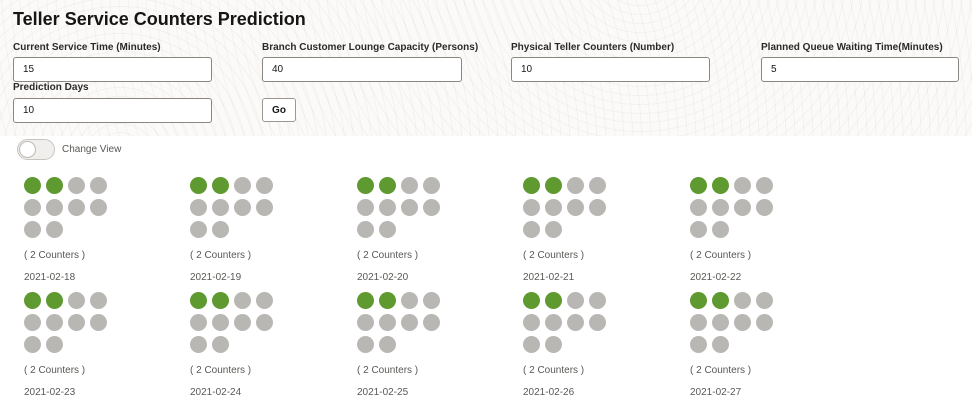  What do you see at coordinates (112, 110) in the screenshot?
I see `prediction-days-input` at bounding box center [112, 110].